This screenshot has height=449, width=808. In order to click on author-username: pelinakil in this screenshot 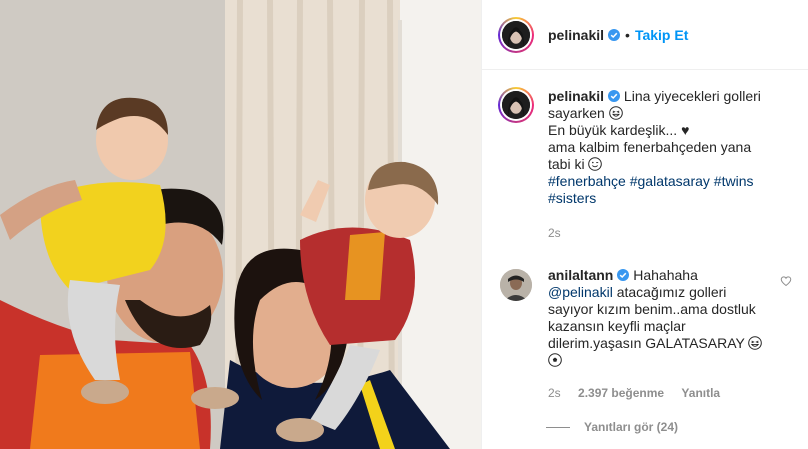, I will do `click(576, 35)`.